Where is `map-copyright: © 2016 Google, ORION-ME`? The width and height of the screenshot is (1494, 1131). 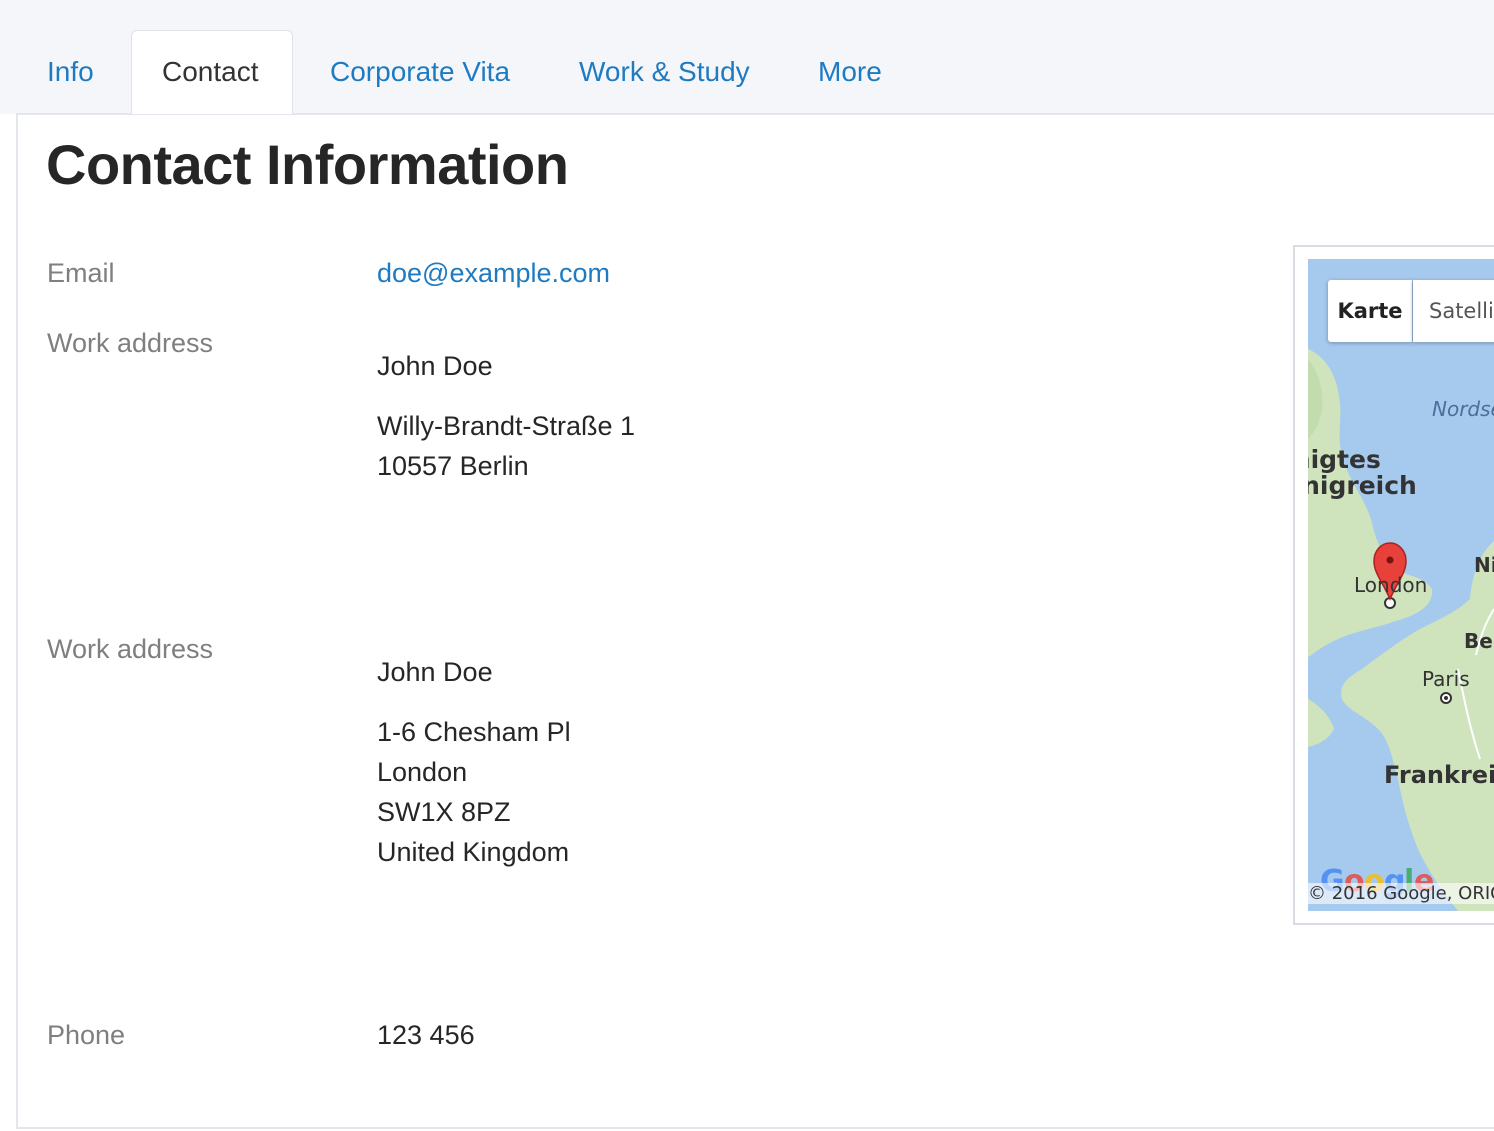 map-copyright: © 2016 Google, ORION-ME is located at coordinates (1401, 893).